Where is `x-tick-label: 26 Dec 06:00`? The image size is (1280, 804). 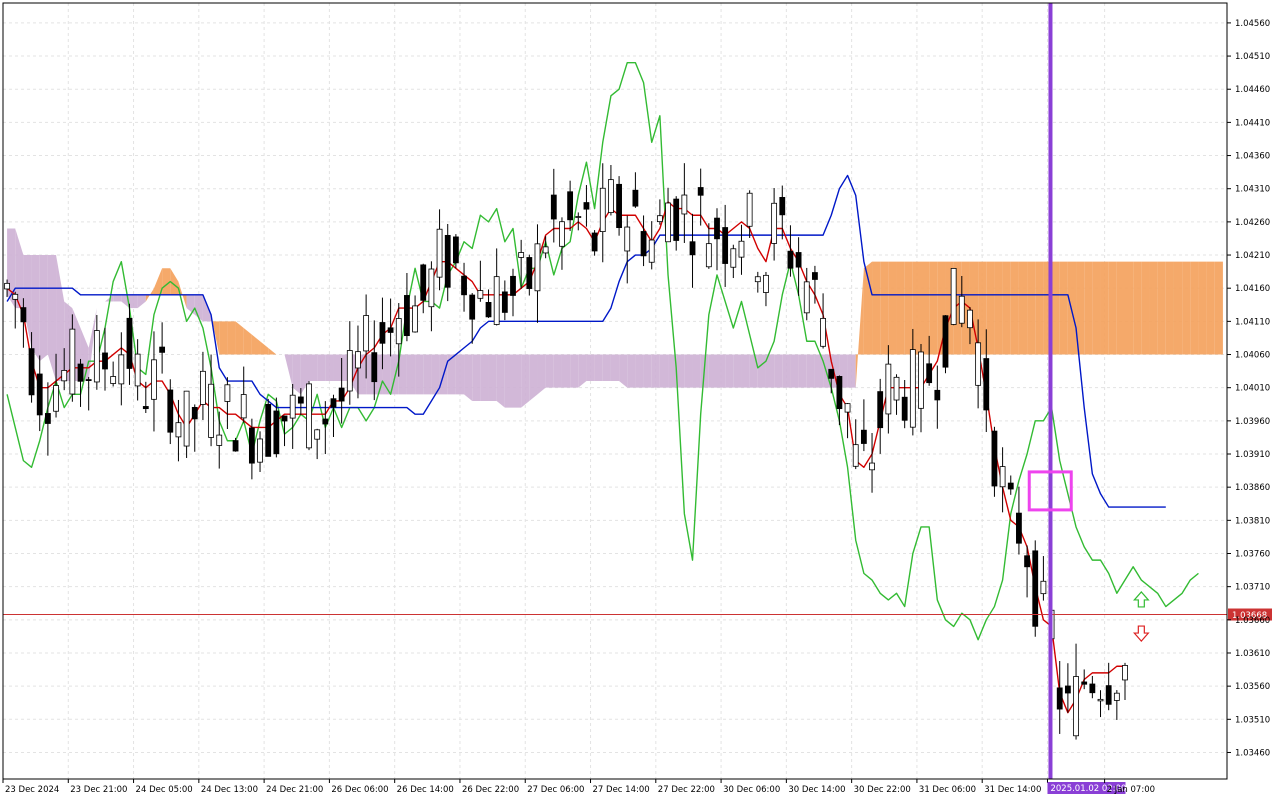 x-tick-label: 26 Dec 06:00 is located at coordinates (359, 790).